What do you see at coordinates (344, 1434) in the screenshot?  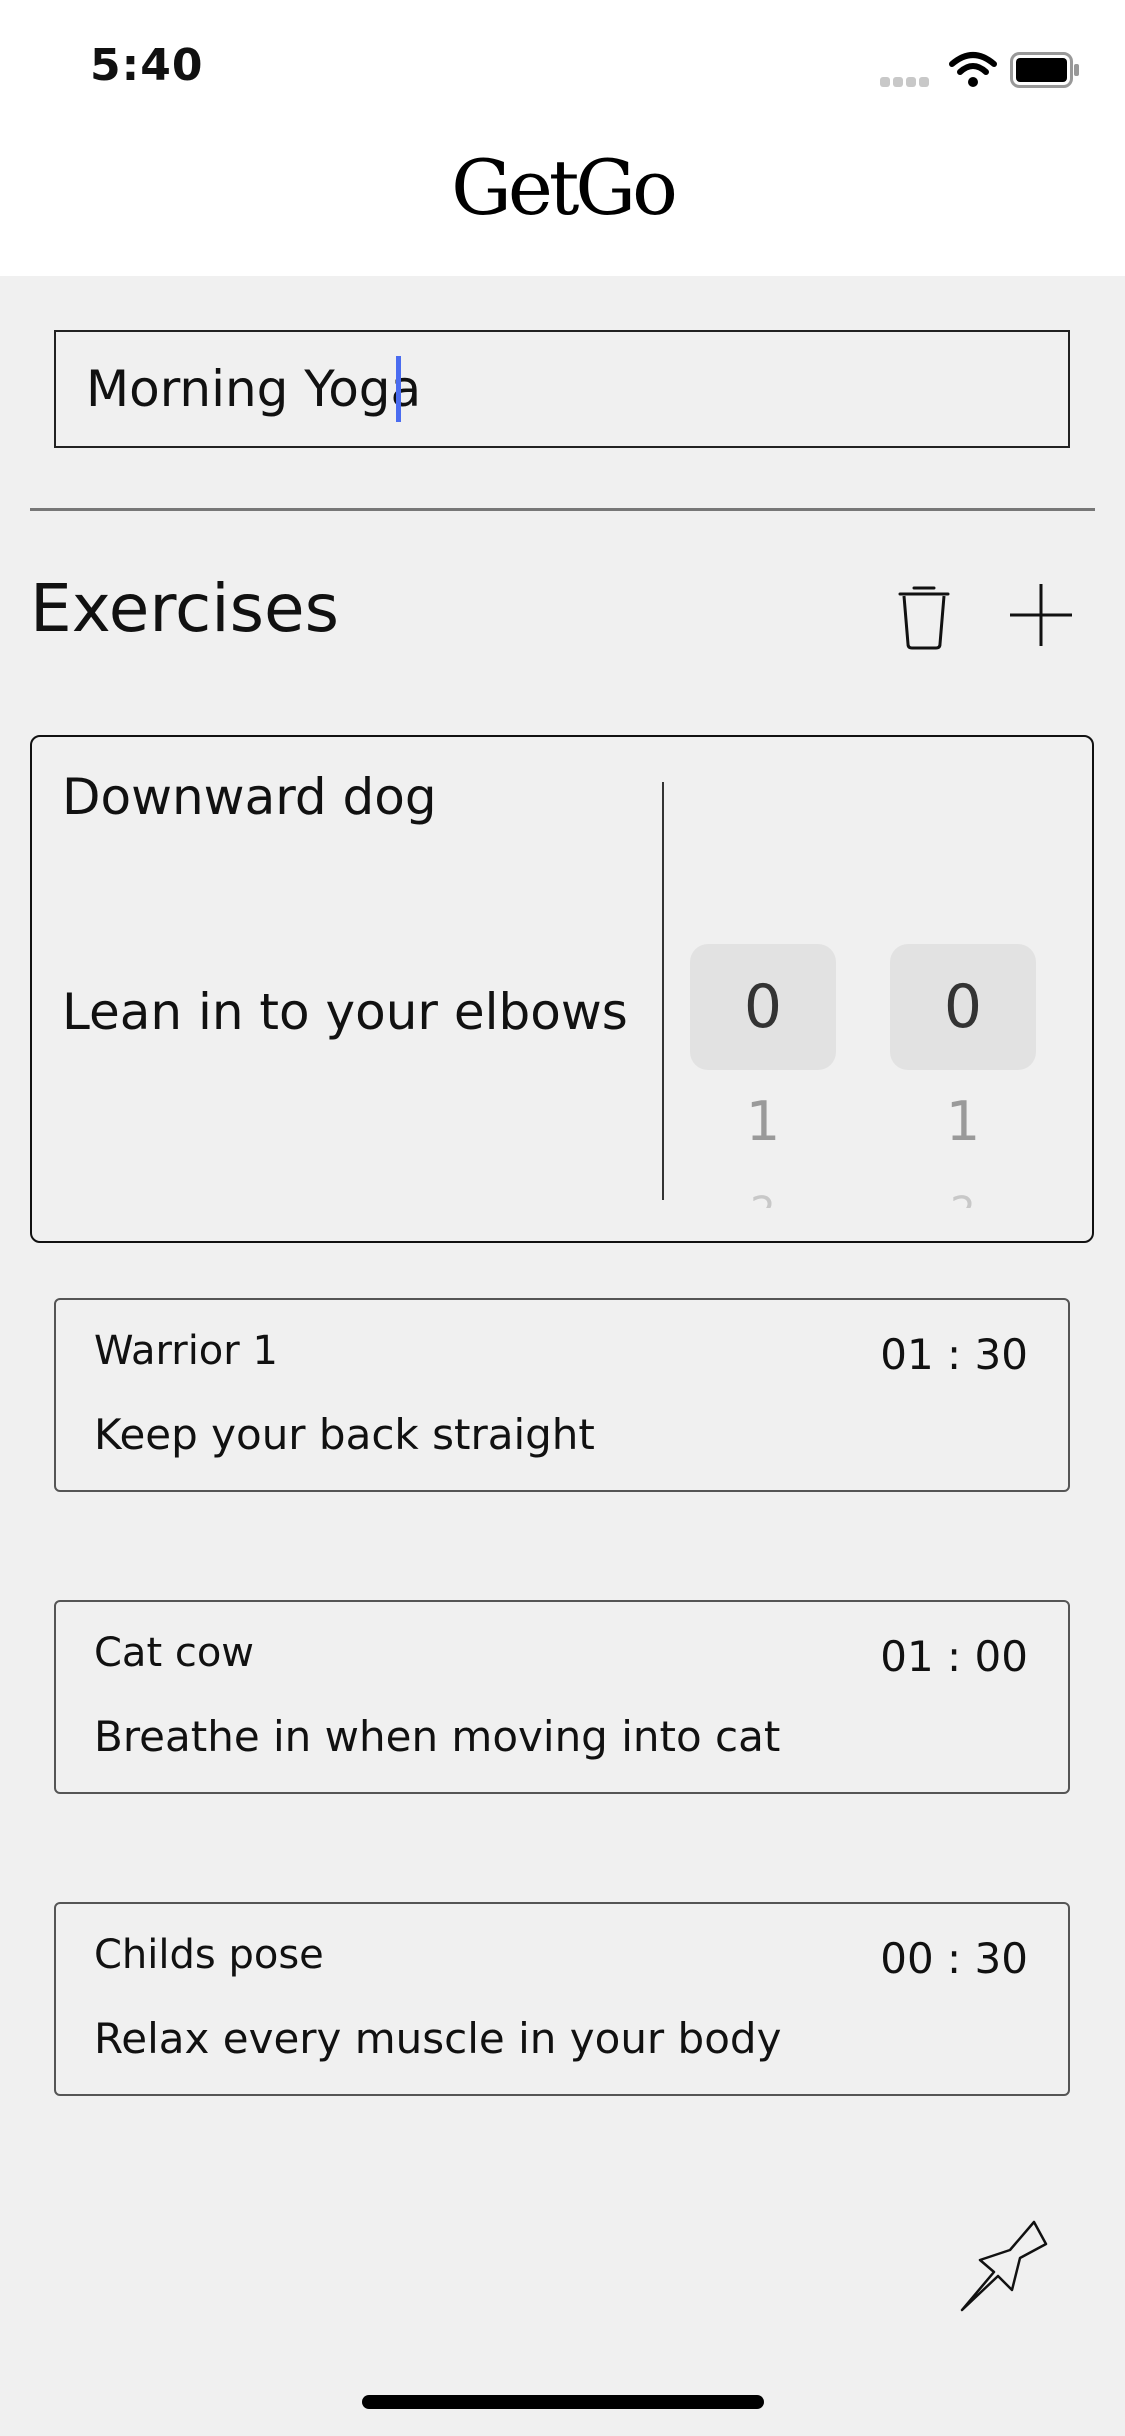 I see `exercise-description: Keep your back straight` at bounding box center [344, 1434].